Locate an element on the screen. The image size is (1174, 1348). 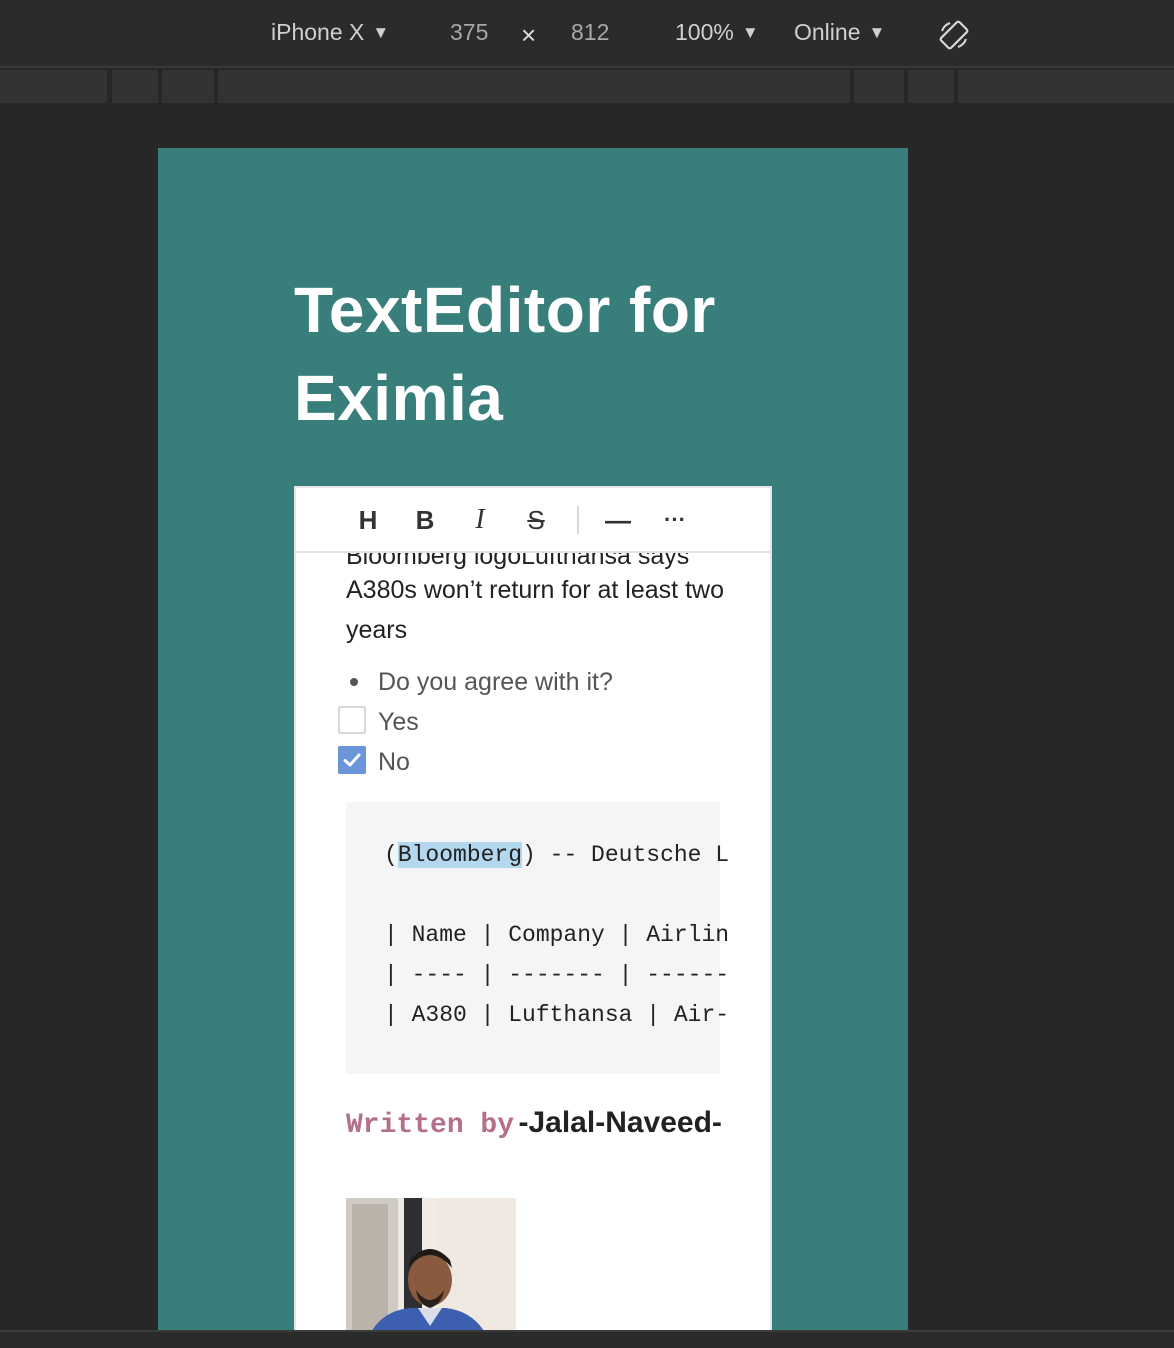
toolbar-divider is located at coordinates (578, 520).